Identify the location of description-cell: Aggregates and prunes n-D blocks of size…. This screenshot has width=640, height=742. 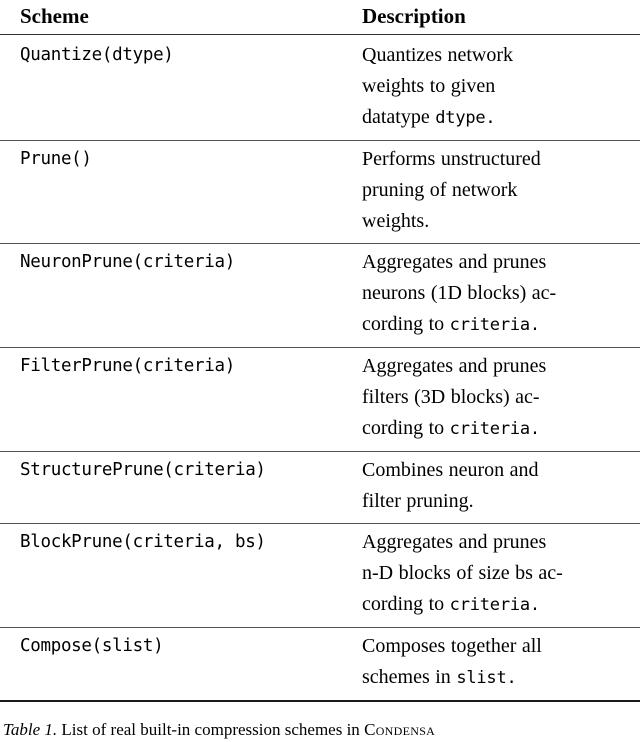
(494, 576).